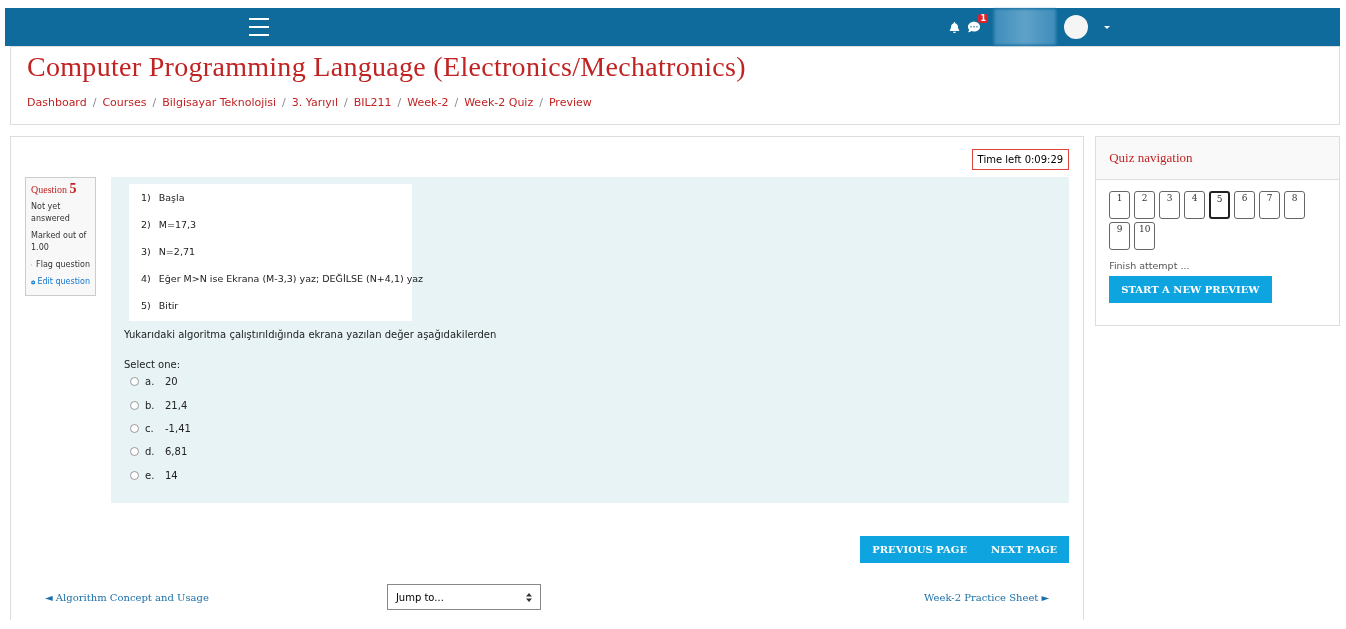  Describe the element at coordinates (150, 452) in the screenshot. I see `option-letter: d.` at that location.